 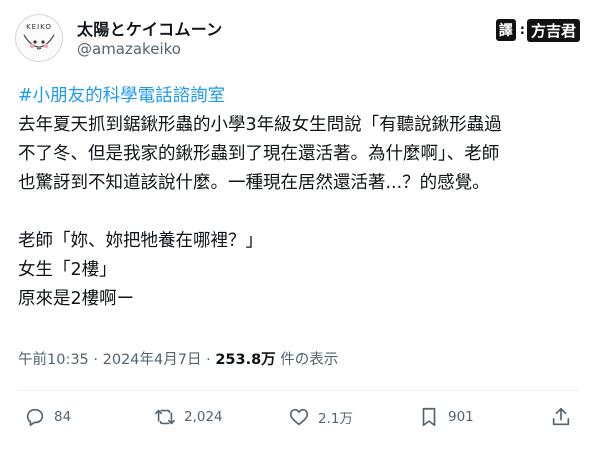 What do you see at coordinates (140, 241) in the screenshot?
I see `post-line: 老師「妳、妳把牠養在哪裡？」` at bounding box center [140, 241].